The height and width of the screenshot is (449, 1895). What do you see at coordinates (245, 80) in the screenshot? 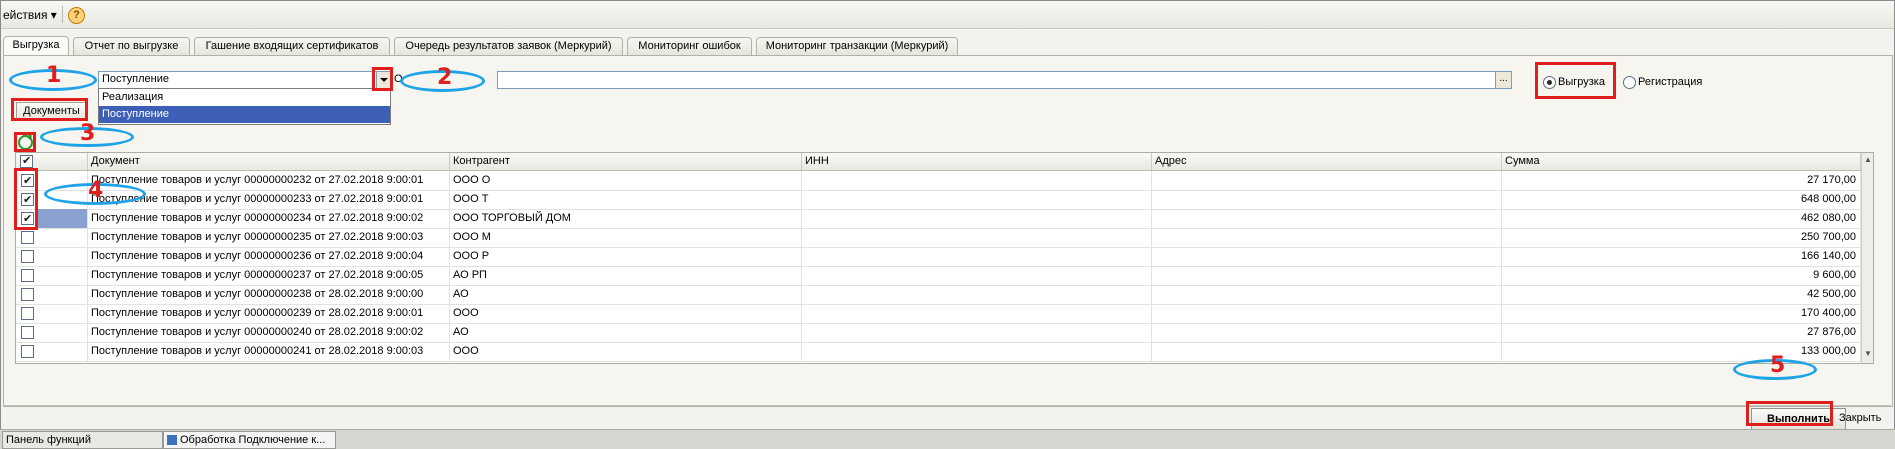
I see `operation-combo: Поступление` at bounding box center [245, 80].